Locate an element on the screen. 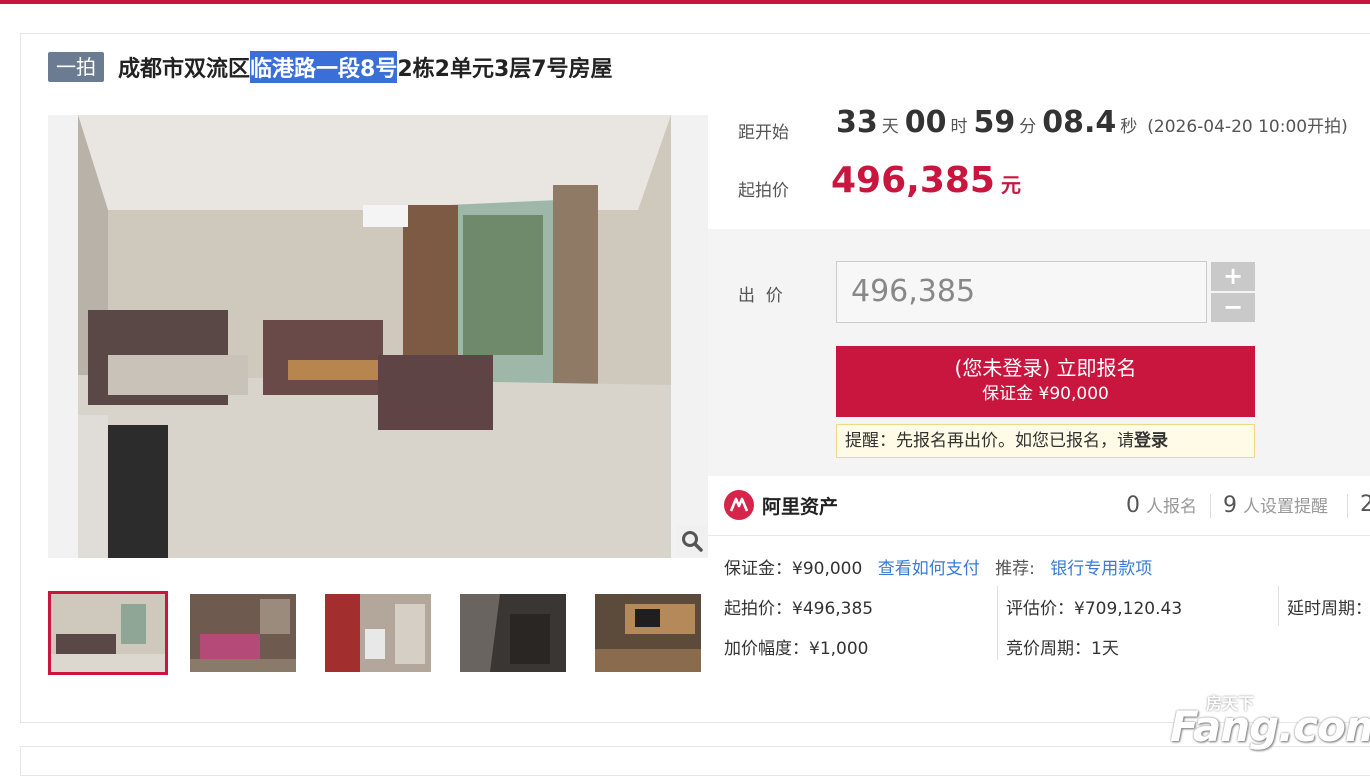 This screenshot has height=776, width=1370. reminder-count-label: 人设置提醒 is located at coordinates (1285, 507).